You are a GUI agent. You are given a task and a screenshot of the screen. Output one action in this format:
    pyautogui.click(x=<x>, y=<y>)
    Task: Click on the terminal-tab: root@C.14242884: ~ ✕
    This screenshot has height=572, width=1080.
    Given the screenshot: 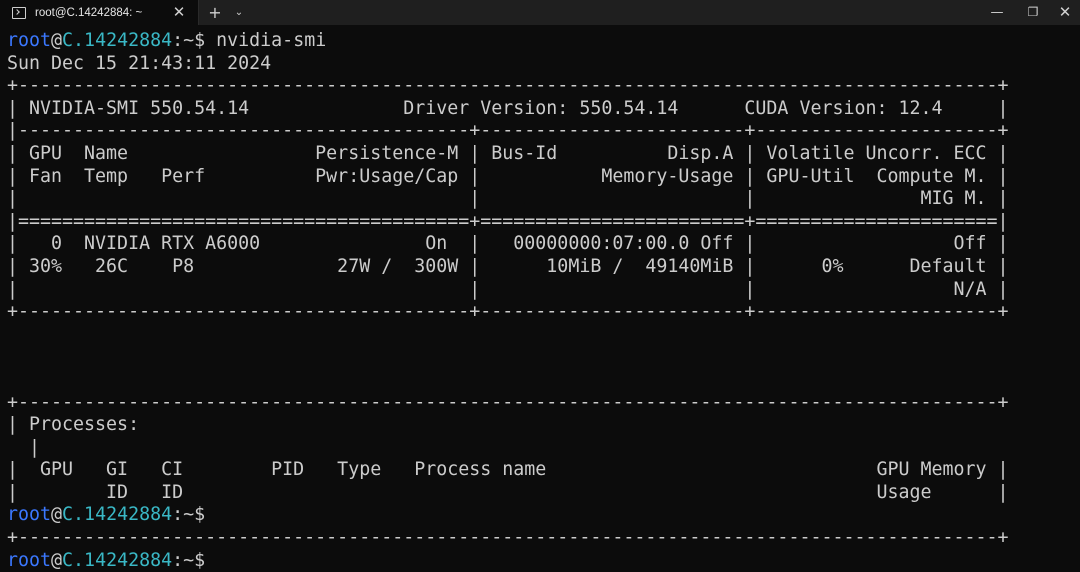 What is the action you would take?
    pyautogui.click(x=99, y=12)
    